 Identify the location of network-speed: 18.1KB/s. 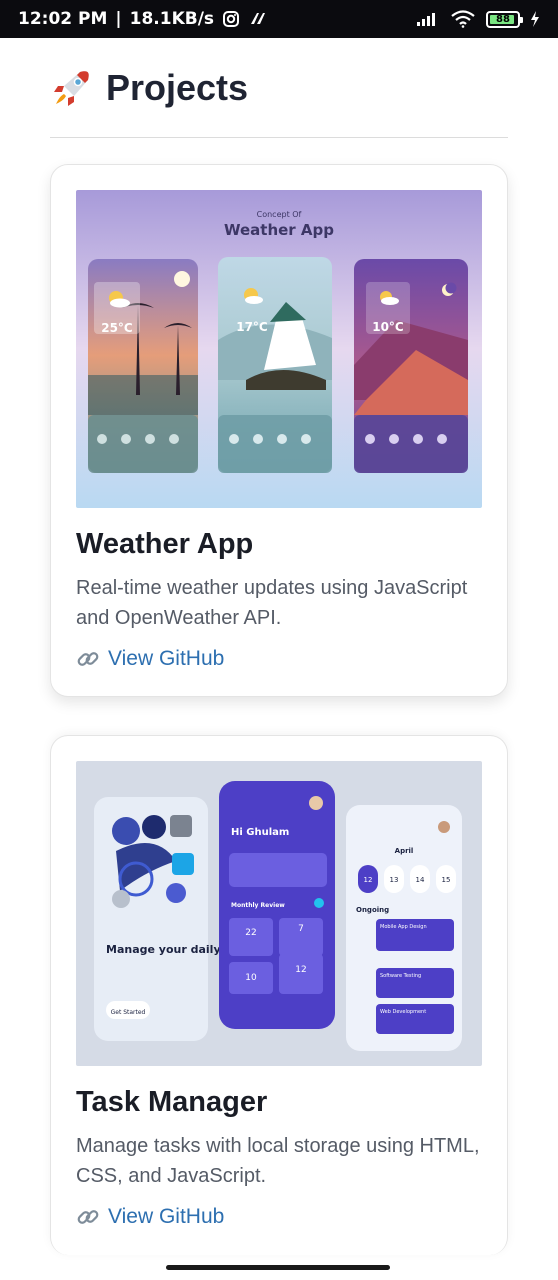
(172, 19).